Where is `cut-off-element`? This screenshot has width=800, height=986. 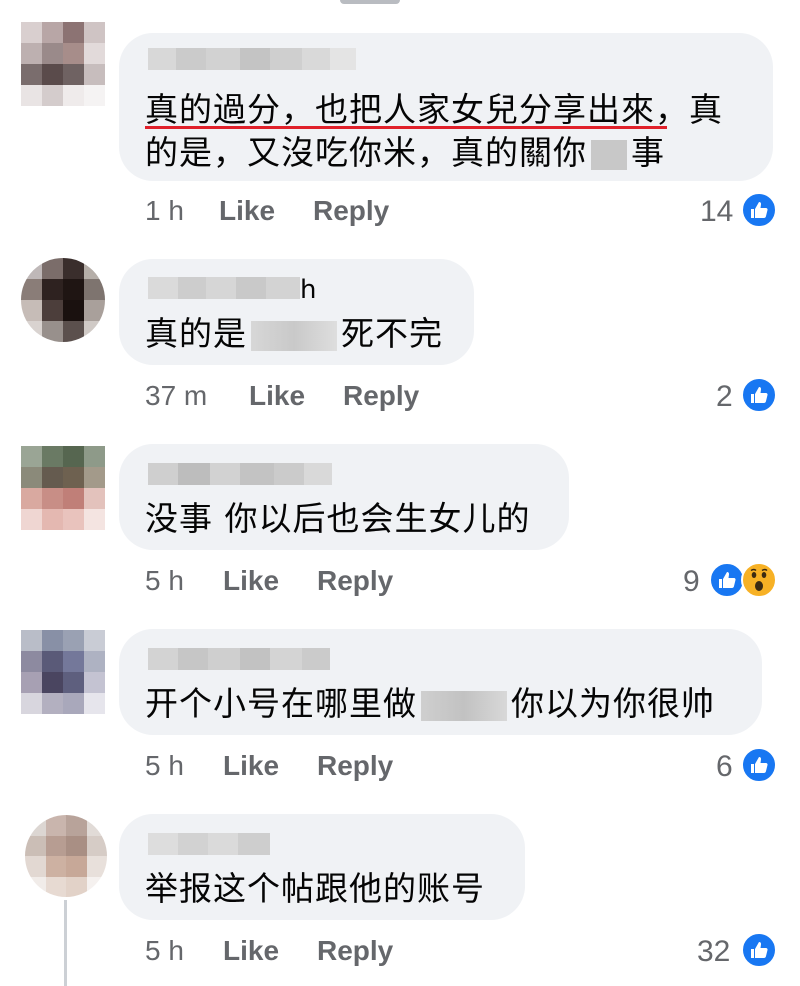 cut-off-element is located at coordinates (370, 2).